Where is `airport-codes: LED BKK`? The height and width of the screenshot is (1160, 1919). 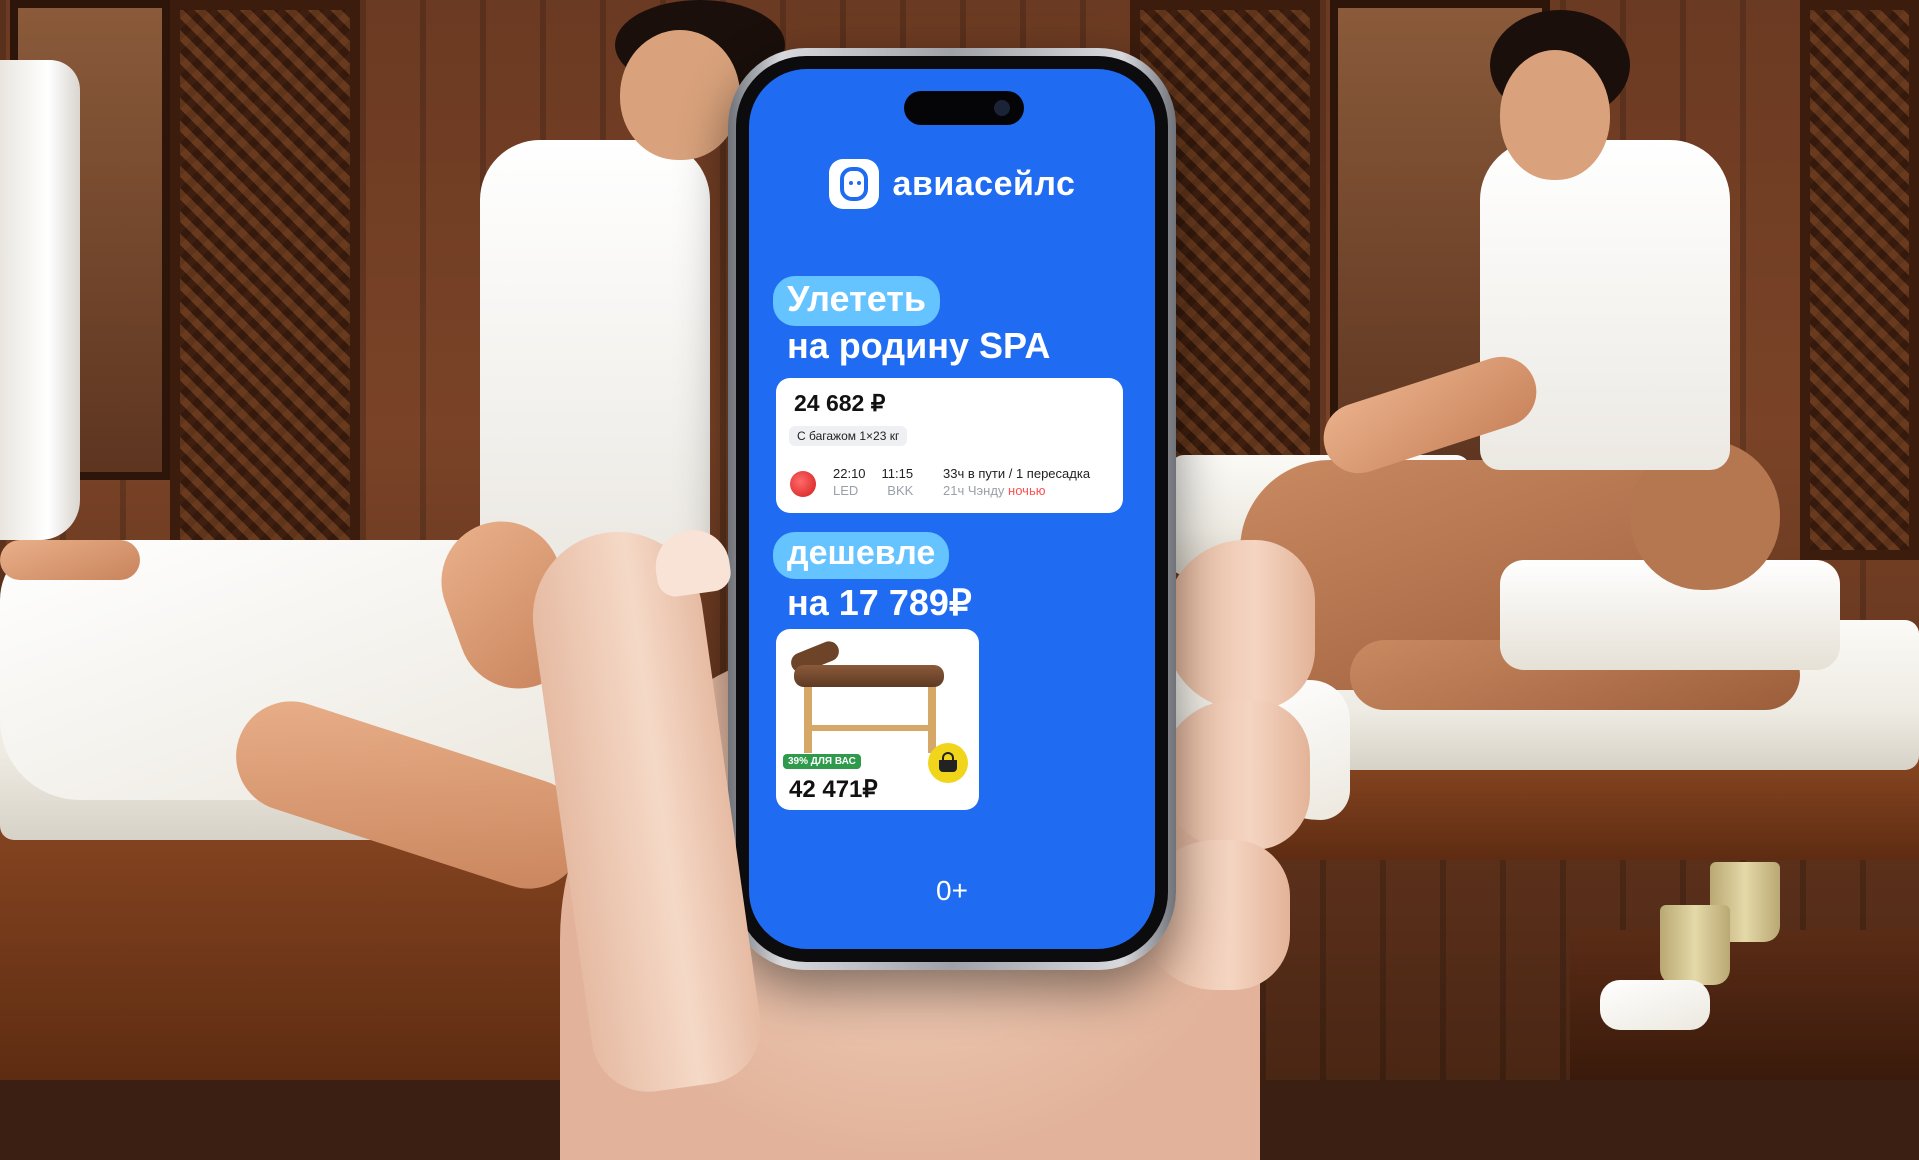
airport-codes: LED BKK is located at coordinates (873, 490).